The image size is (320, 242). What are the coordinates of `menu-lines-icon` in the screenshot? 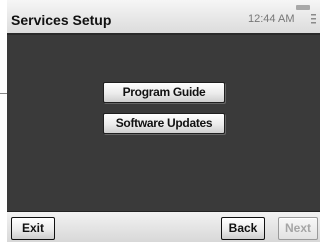 It's located at (306, 14).